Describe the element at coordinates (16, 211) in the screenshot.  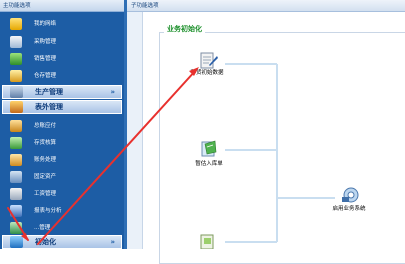
I see `report-icon` at that location.